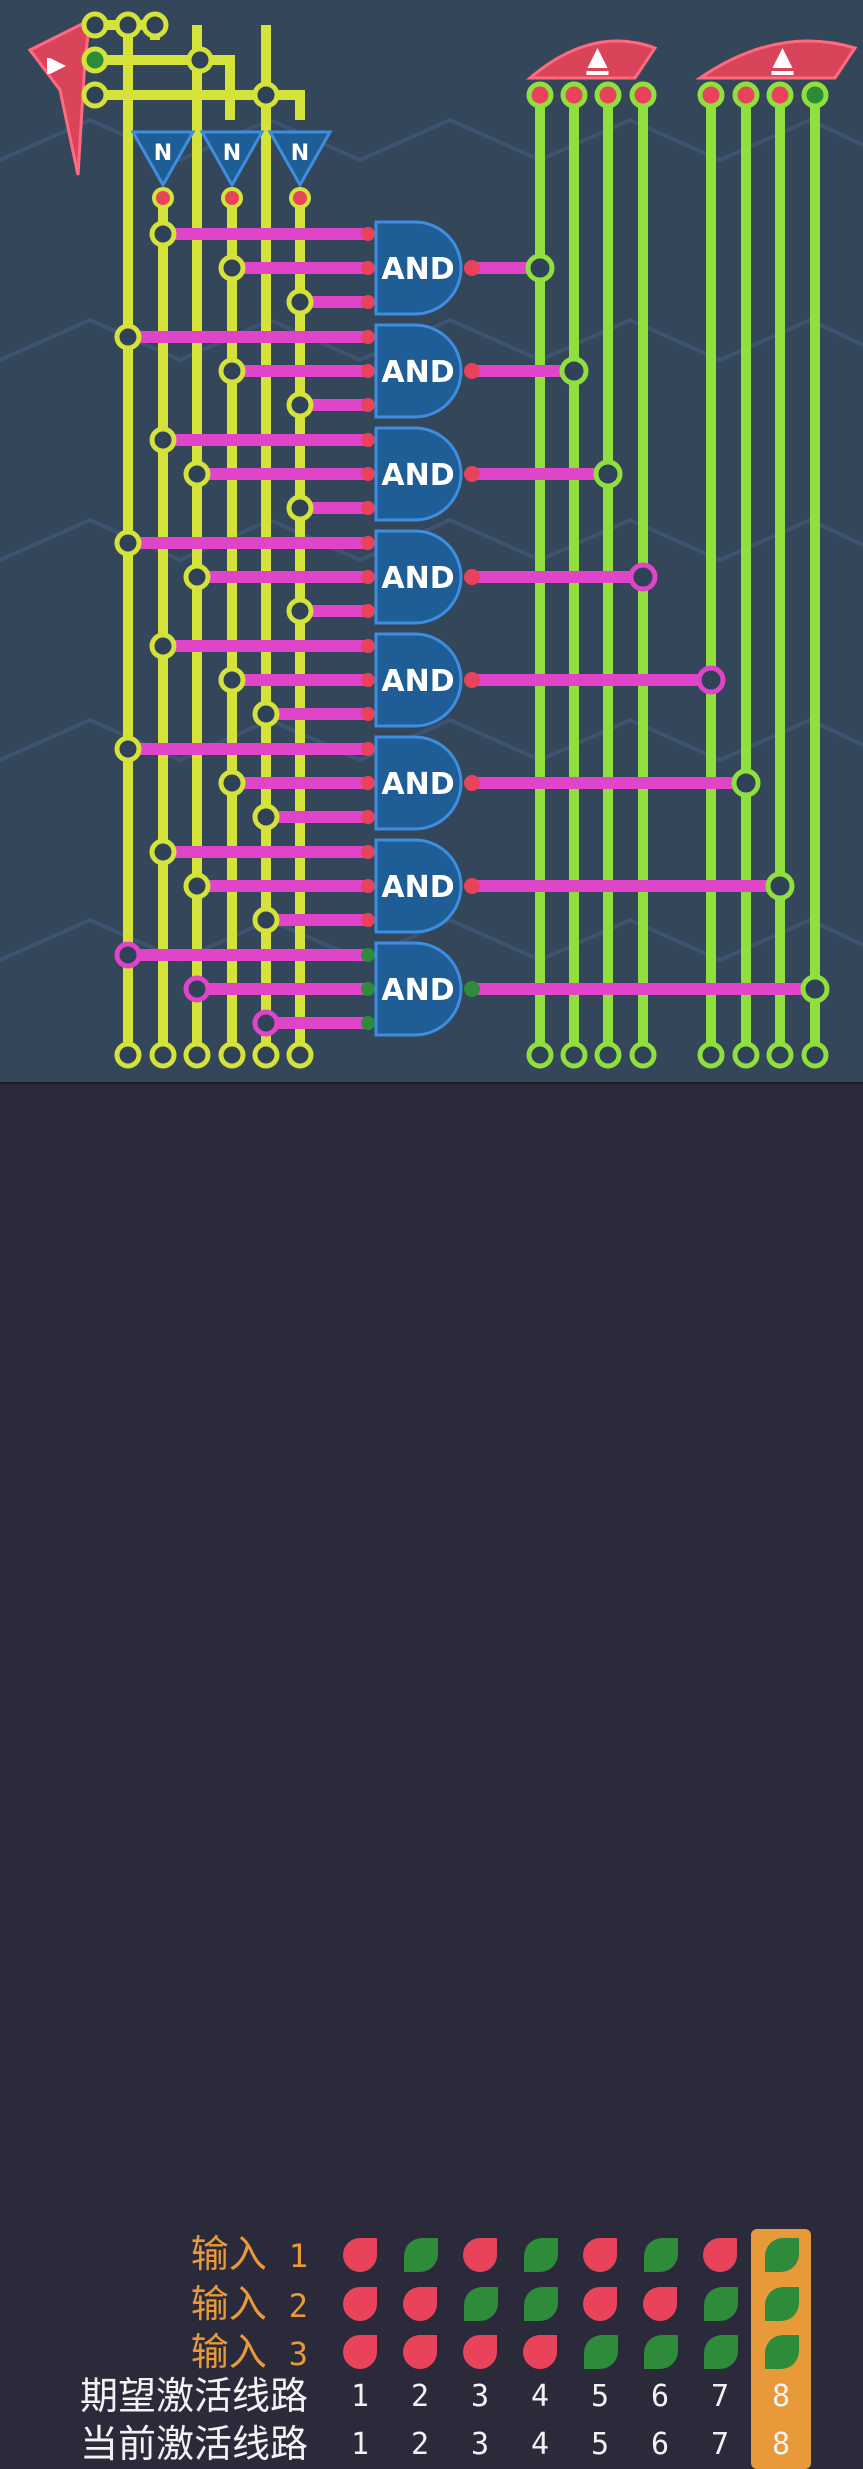  I want to click on current-line-5: 5, so click(600, 2444).